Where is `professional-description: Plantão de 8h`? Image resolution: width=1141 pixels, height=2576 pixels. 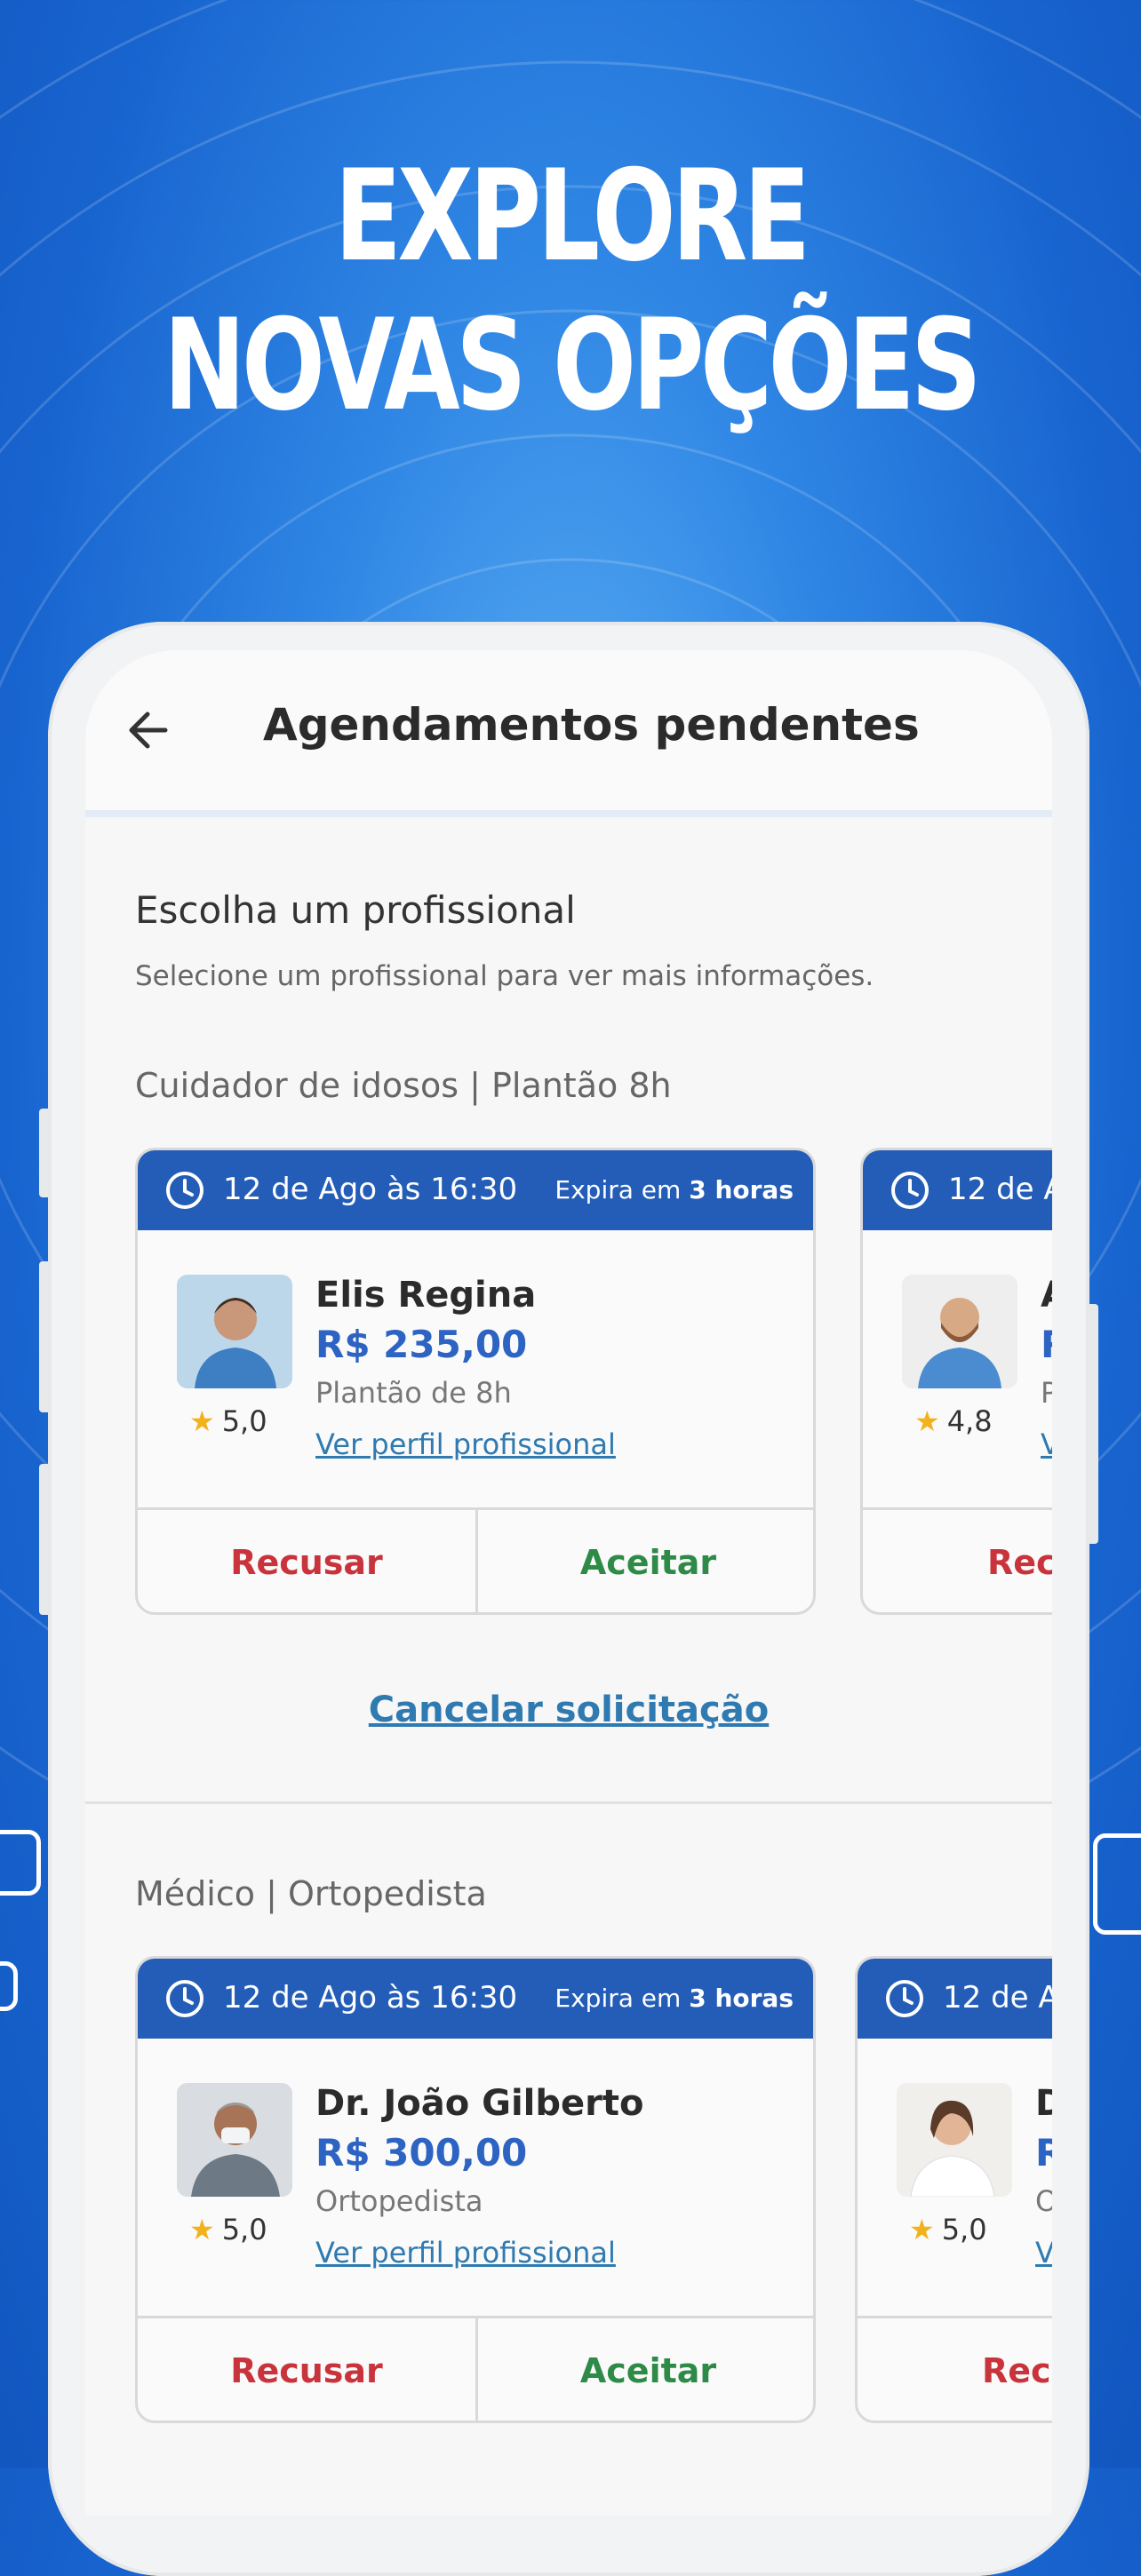
professional-description: Plantão de 8h is located at coordinates (413, 1393).